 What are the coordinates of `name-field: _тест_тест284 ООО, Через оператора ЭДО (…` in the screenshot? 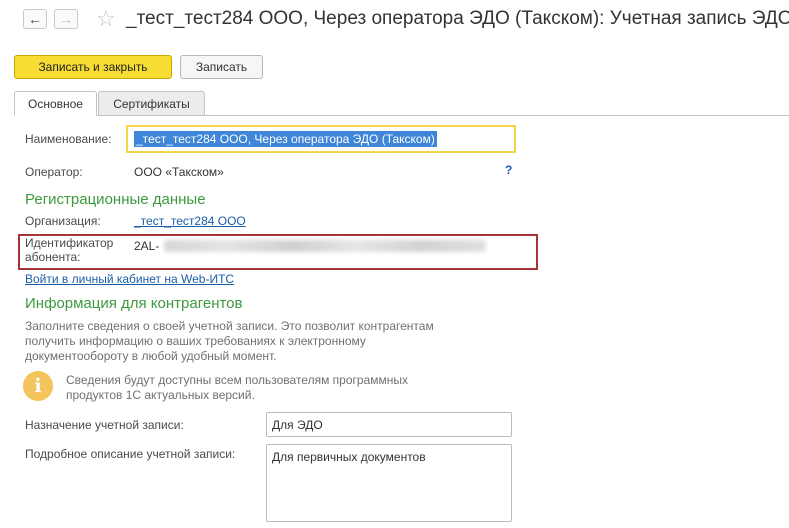 It's located at (321, 139).